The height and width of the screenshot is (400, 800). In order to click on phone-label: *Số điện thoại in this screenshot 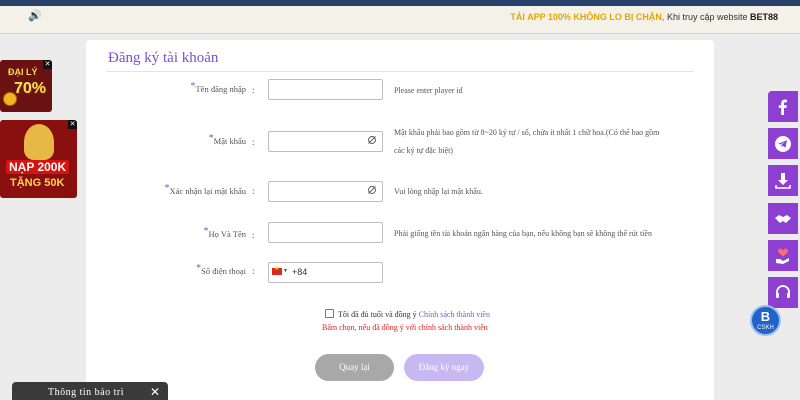, I will do `click(221, 269)`.